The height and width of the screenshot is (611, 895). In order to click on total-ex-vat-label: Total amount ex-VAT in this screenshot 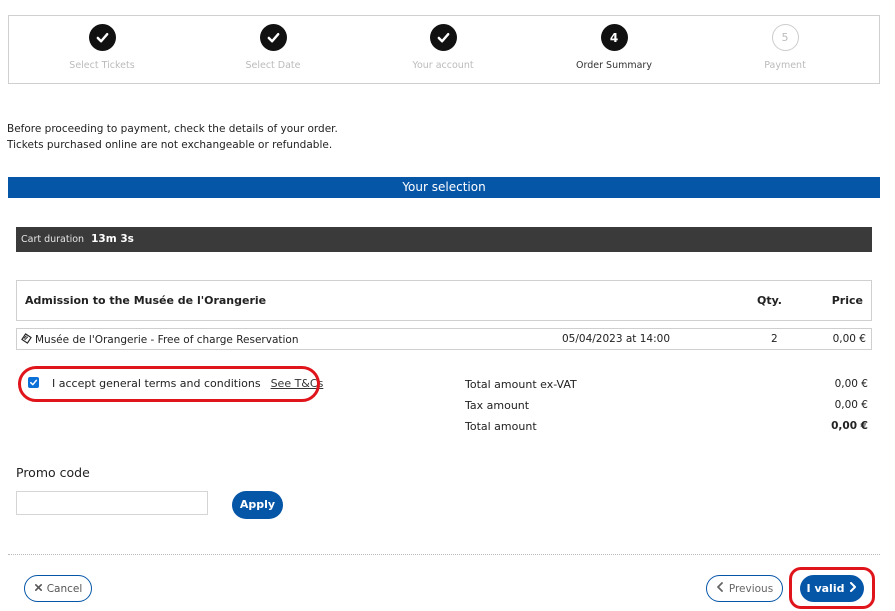, I will do `click(521, 384)`.